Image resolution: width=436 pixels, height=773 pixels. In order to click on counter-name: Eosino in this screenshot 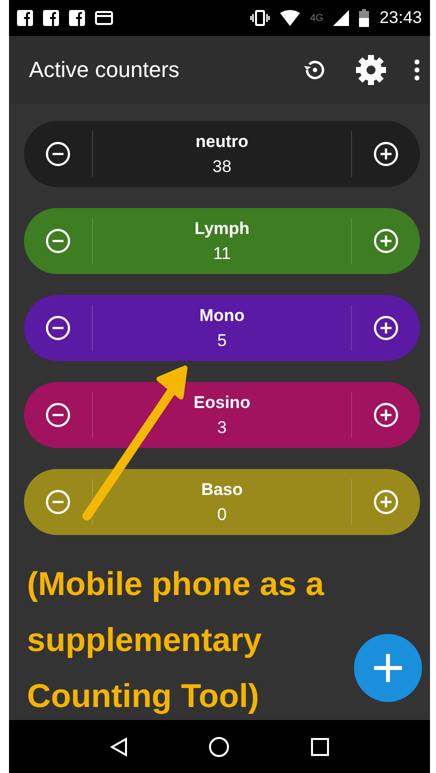, I will do `click(222, 402)`.